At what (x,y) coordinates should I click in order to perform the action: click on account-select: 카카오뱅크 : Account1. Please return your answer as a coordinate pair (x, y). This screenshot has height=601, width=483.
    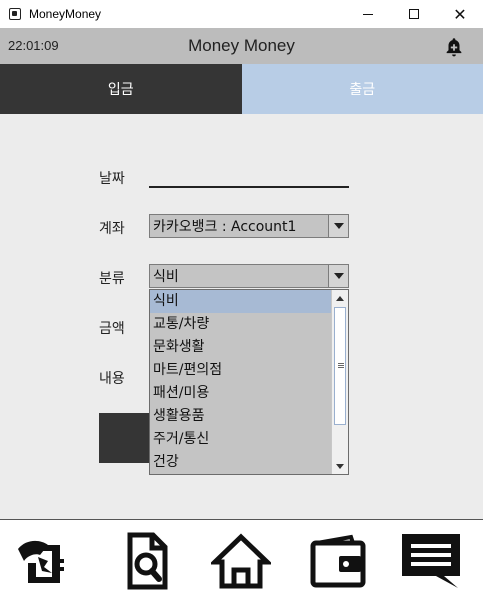
    Looking at the image, I should click on (249, 226).